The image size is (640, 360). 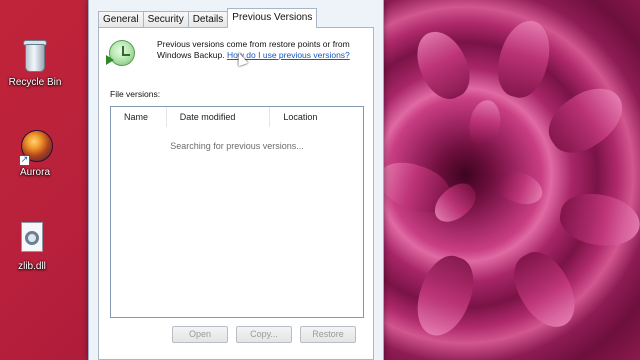 I want to click on tab-general: General, so click(x=121, y=19).